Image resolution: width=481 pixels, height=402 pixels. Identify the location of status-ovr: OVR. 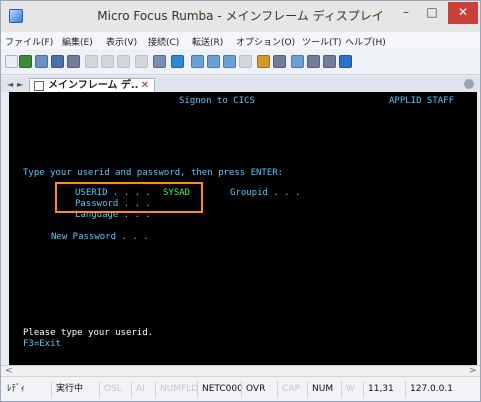
(253, 389).